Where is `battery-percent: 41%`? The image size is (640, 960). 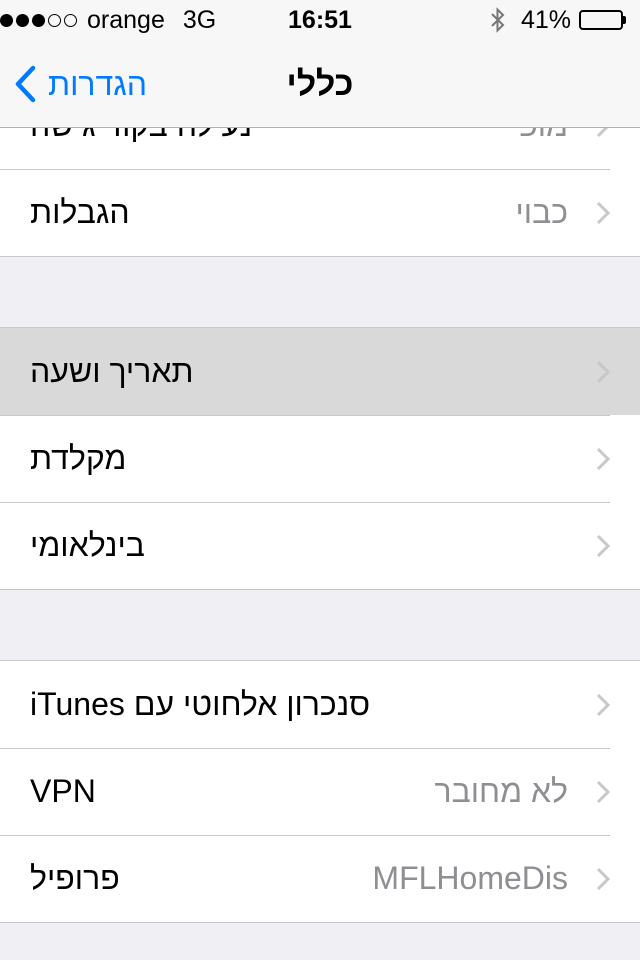 battery-percent: 41% is located at coordinates (545, 19).